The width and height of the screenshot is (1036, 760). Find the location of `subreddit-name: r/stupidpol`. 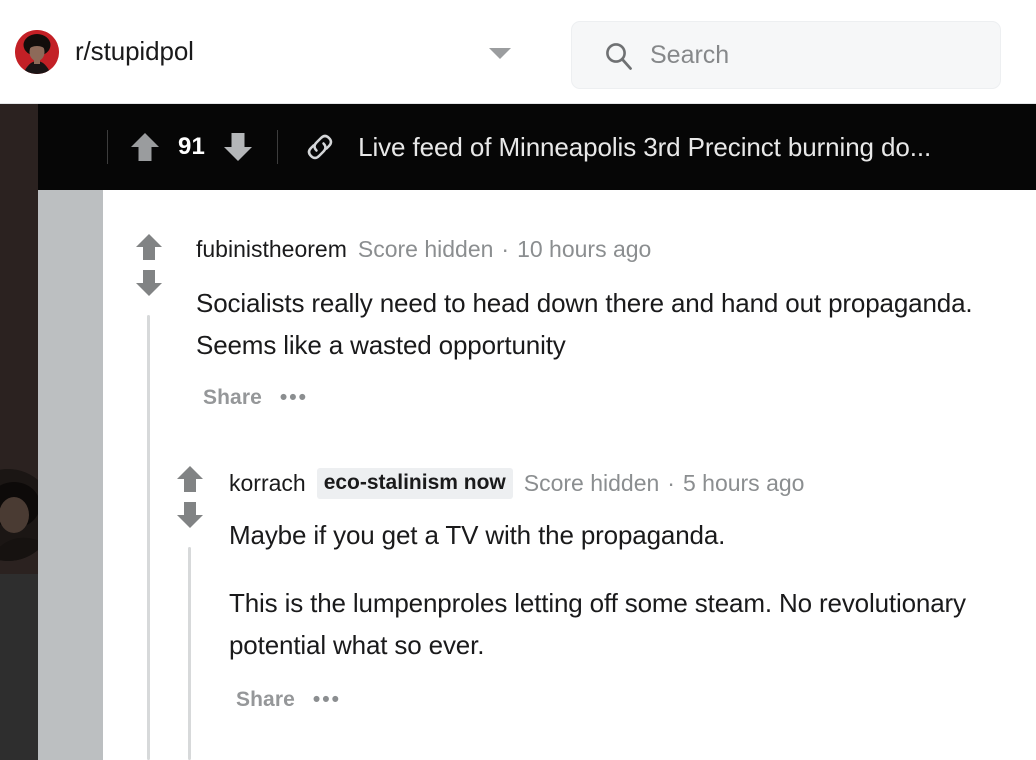

subreddit-name: r/stupidpol is located at coordinates (134, 51).